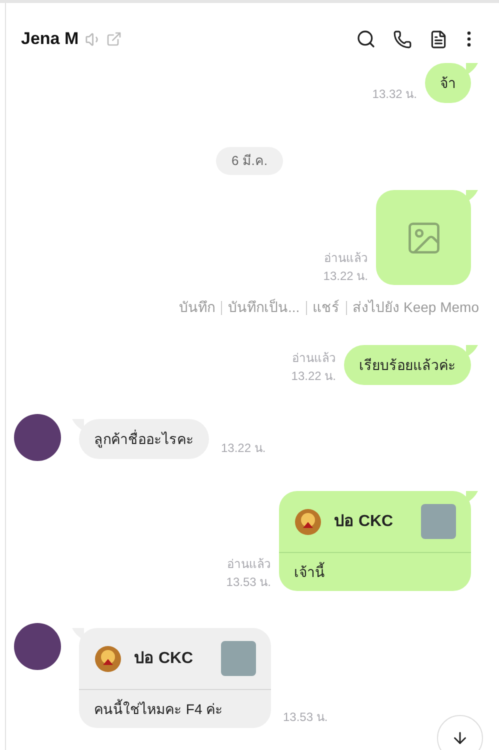 This screenshot has width=499, height=750. I want to click on phone-icon, so click(402, 39).